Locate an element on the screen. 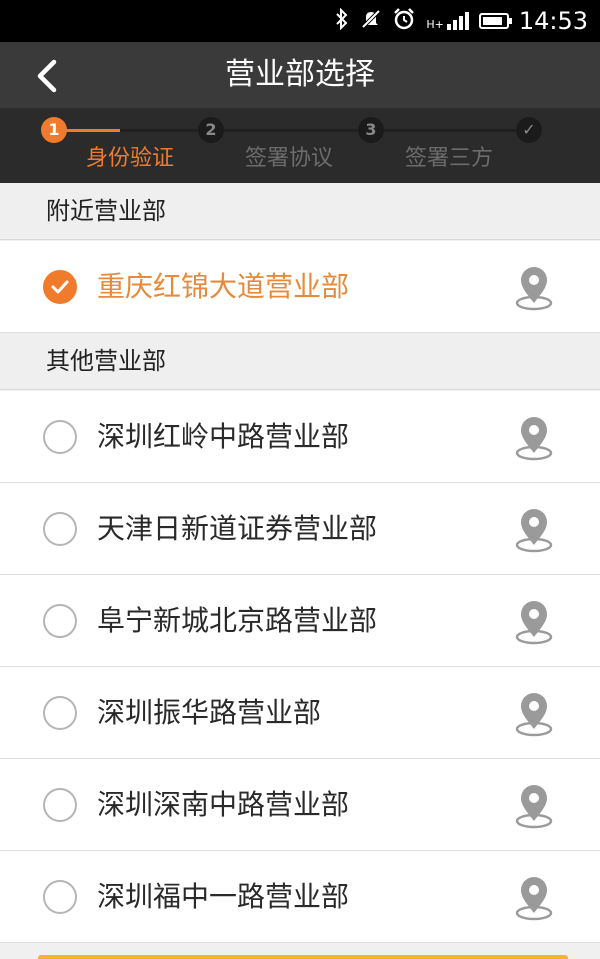 The image size is (600, 959). branch-row-selected: 重庆红锦大道营业部 is located at coordinates (300, 287).